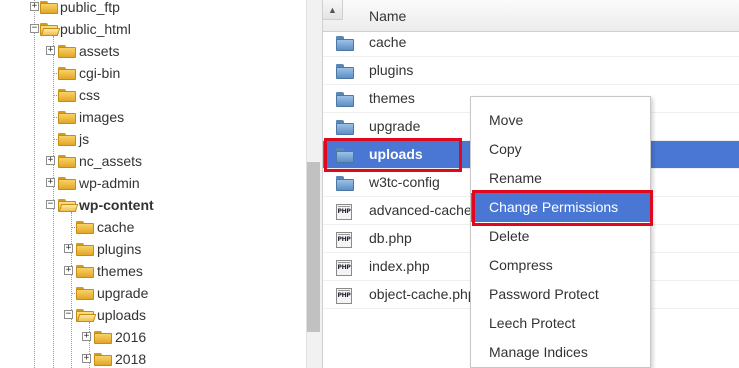 This screenshot has width=739, height=368. What do you see at coordinates (95, 29) in the screenshot?
I see `tree-item-label: public_html` at bounding box center [95, 29].